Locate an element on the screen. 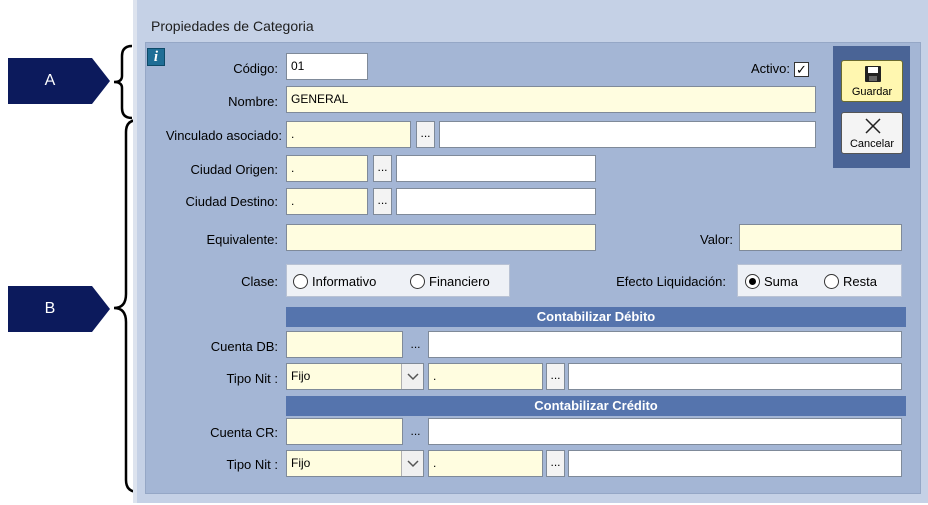  ciudad-origen-label: Ciudad Origen: is located at coordinates (234, 169).